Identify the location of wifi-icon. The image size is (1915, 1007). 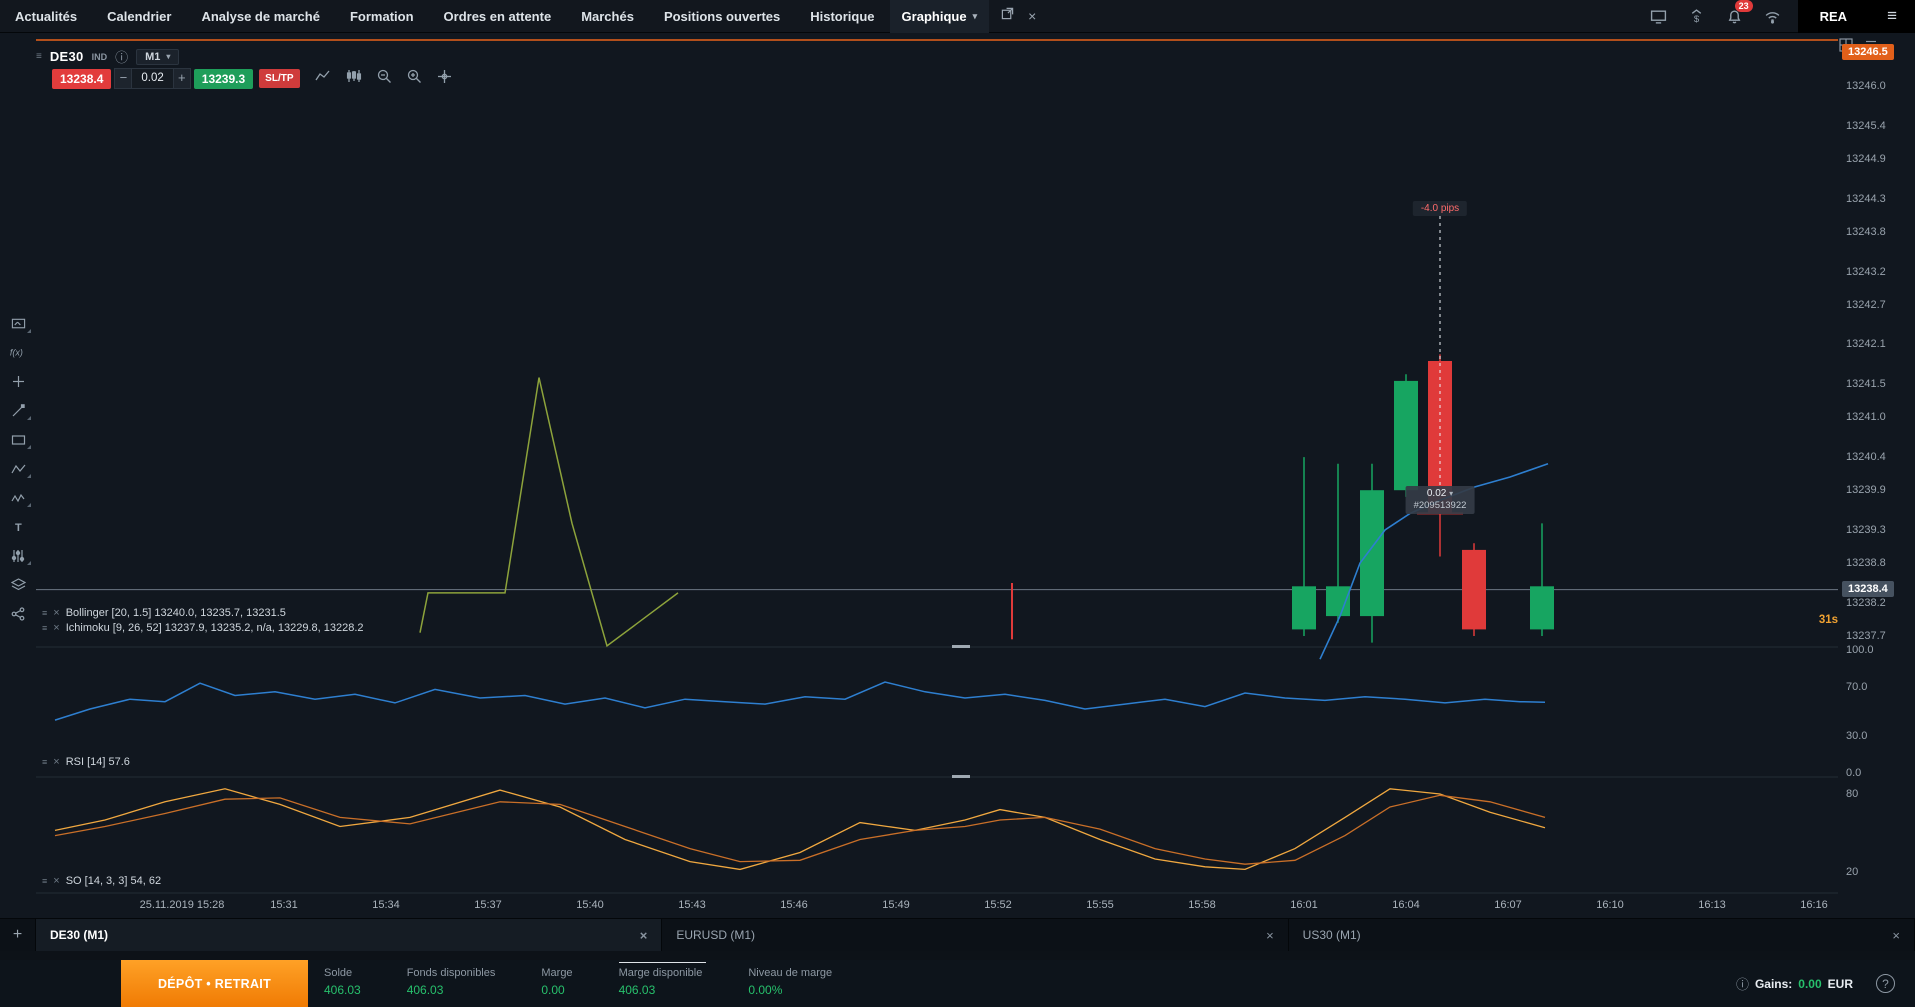
(1773, 16).